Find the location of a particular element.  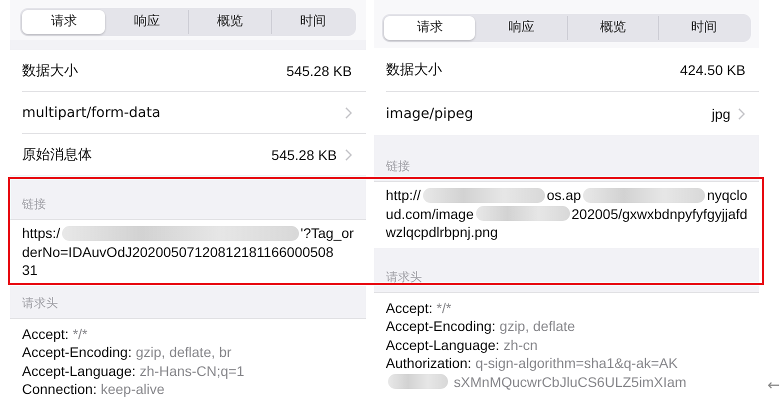

url-text: https:/ is located at coordinates (41, 233).